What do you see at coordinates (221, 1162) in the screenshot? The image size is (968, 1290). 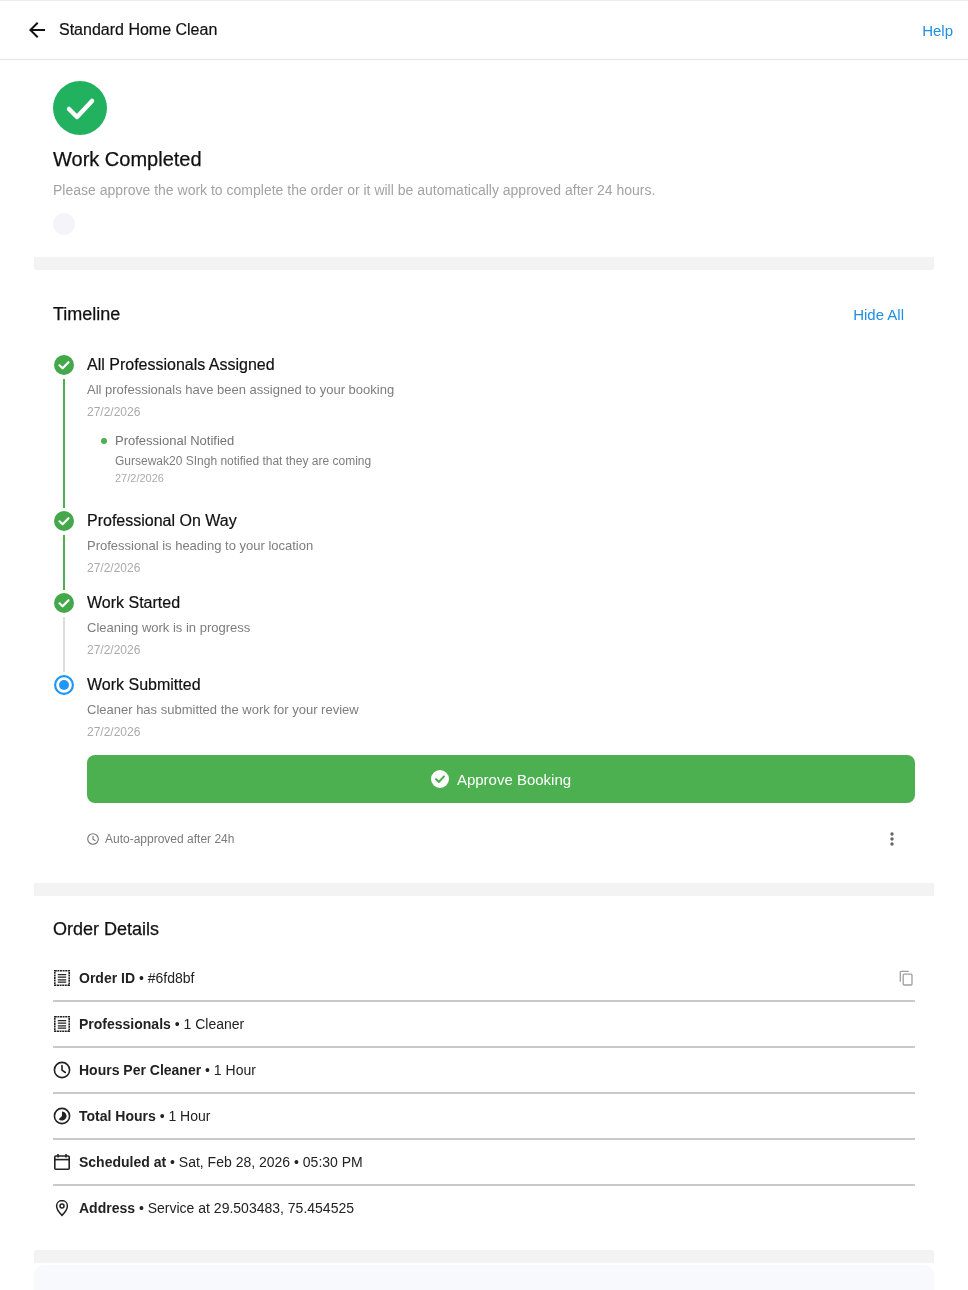 I see `detail-text: Scheduled at • Sat, Feb 28, 2026 • 05:30 PM` at bounding box center [221, 1162].